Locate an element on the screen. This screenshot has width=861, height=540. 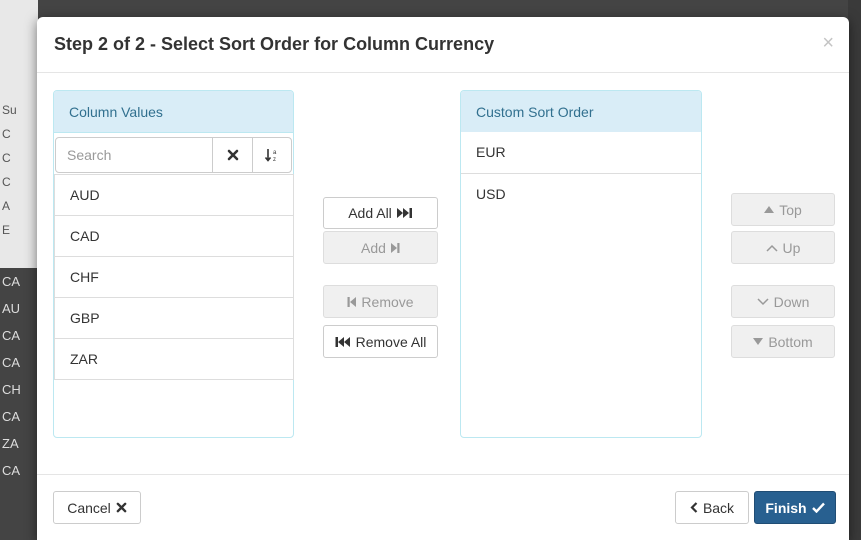
cancel-label: Cancel is located at coordinates (89, 507).